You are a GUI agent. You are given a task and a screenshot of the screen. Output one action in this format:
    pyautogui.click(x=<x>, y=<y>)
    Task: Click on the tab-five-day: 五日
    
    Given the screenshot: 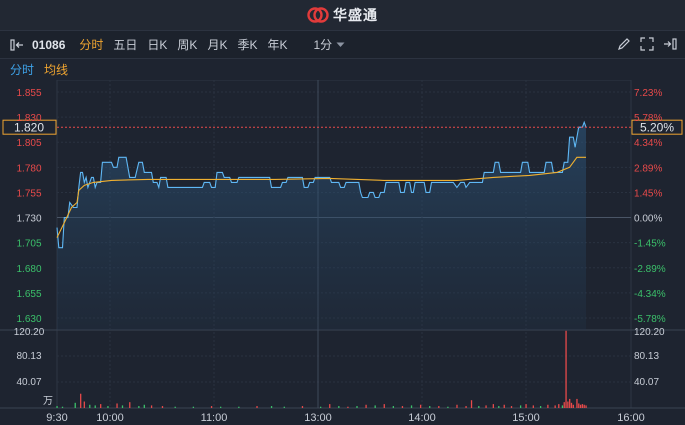 What is the action you would take?
    pyautogui.click(x=125, y=44)
    